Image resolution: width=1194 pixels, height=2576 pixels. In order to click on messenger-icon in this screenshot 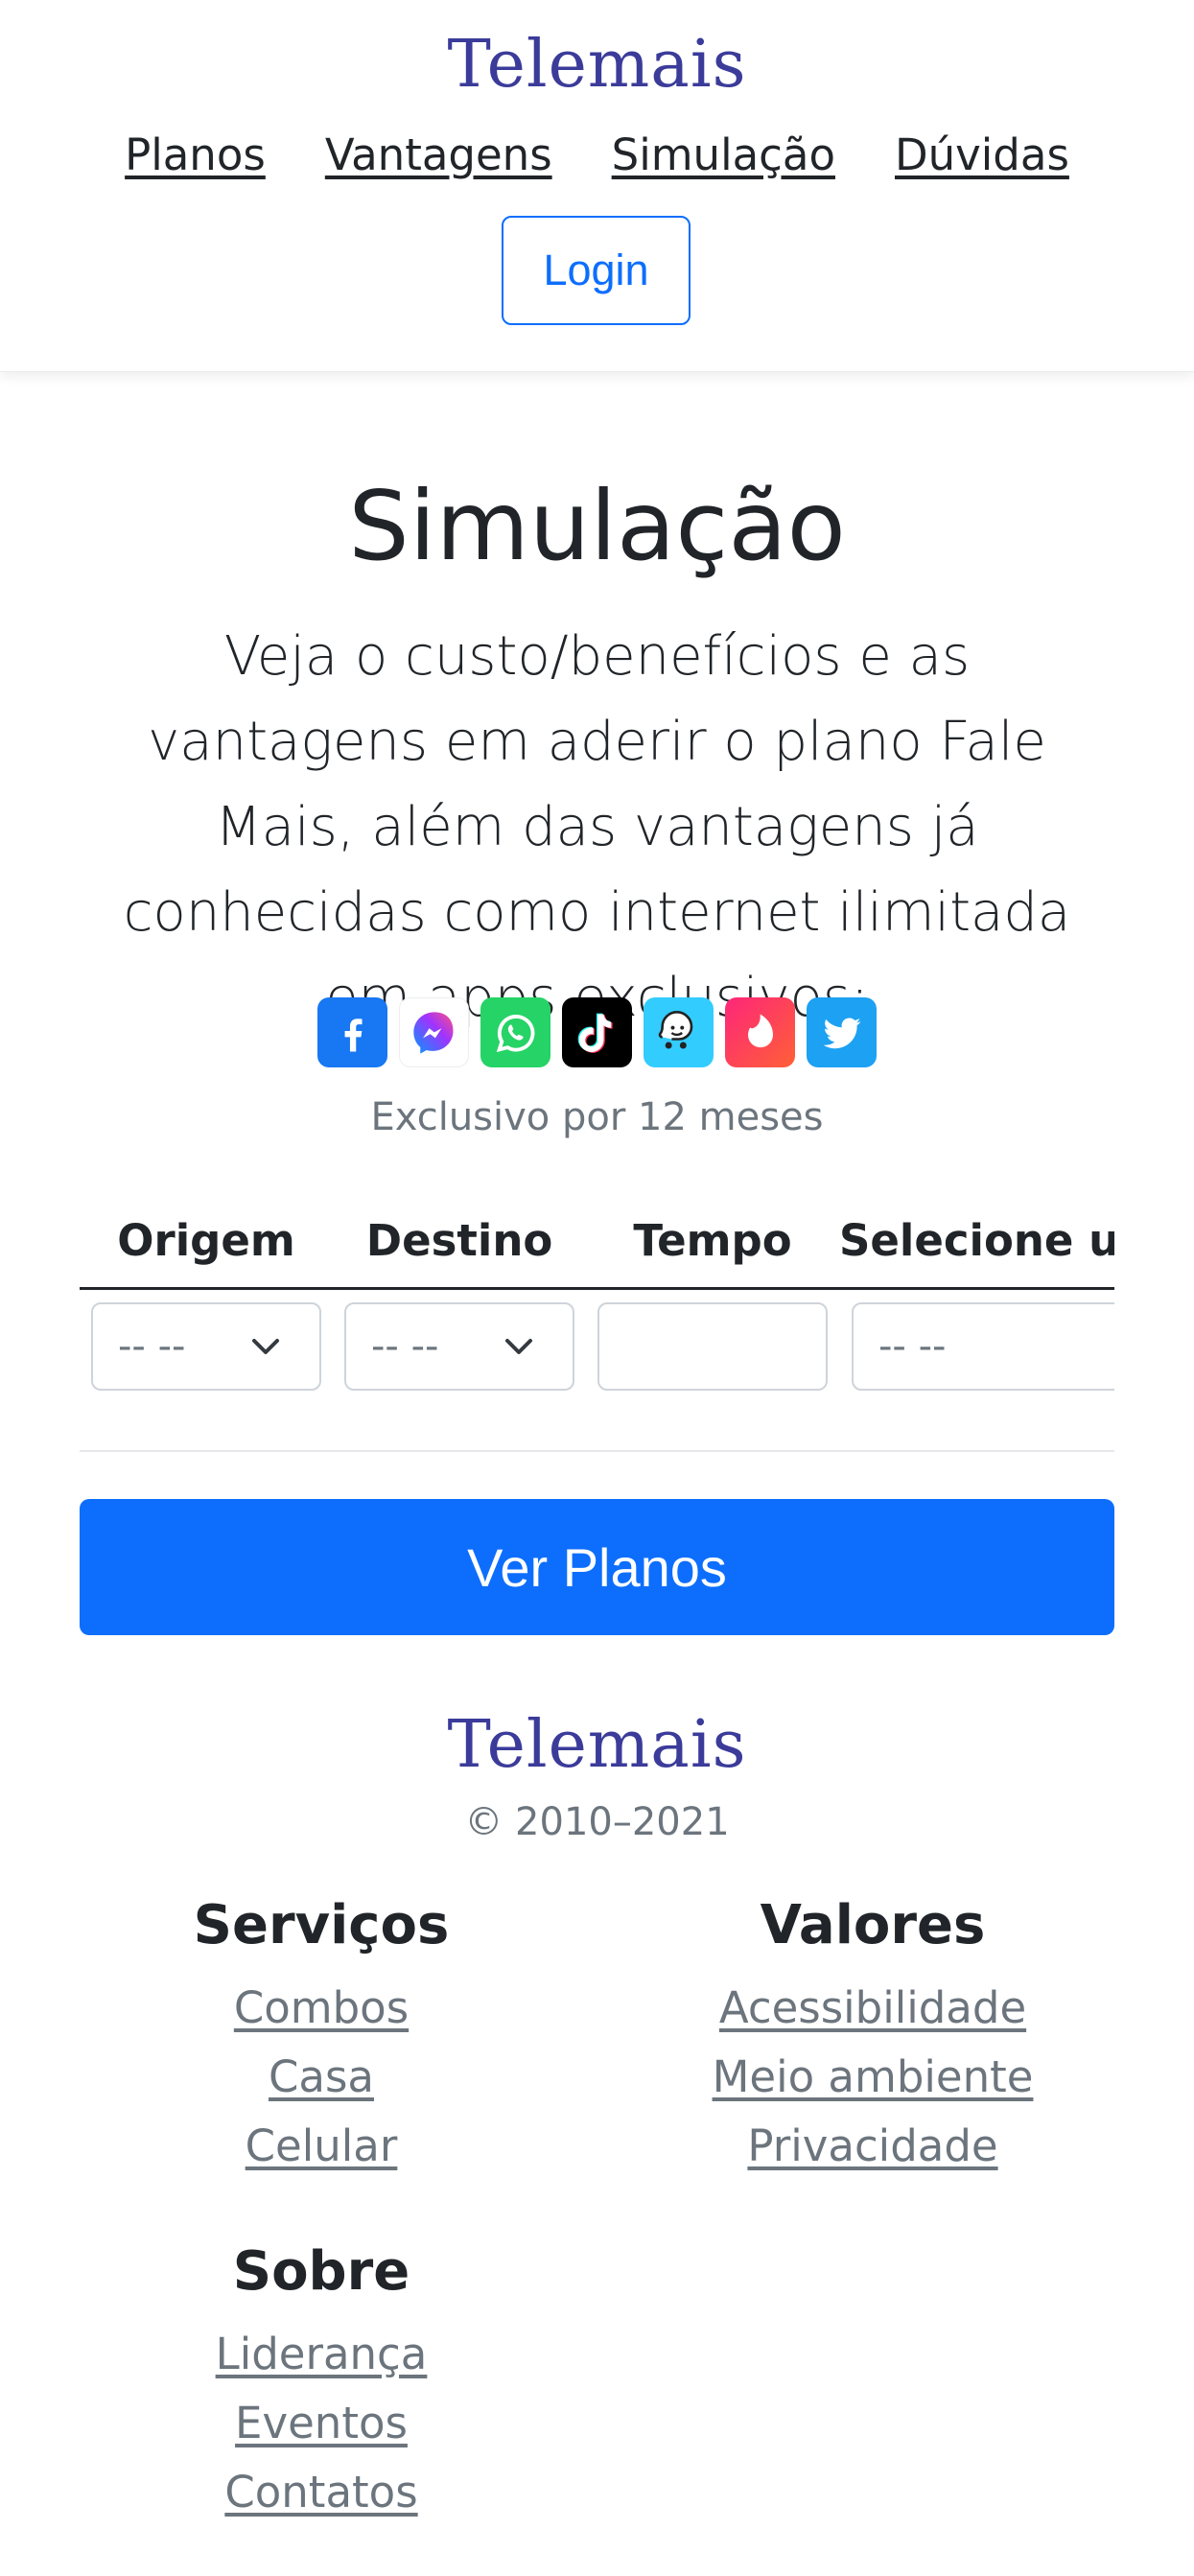, I will do `click(434, 1032)`.